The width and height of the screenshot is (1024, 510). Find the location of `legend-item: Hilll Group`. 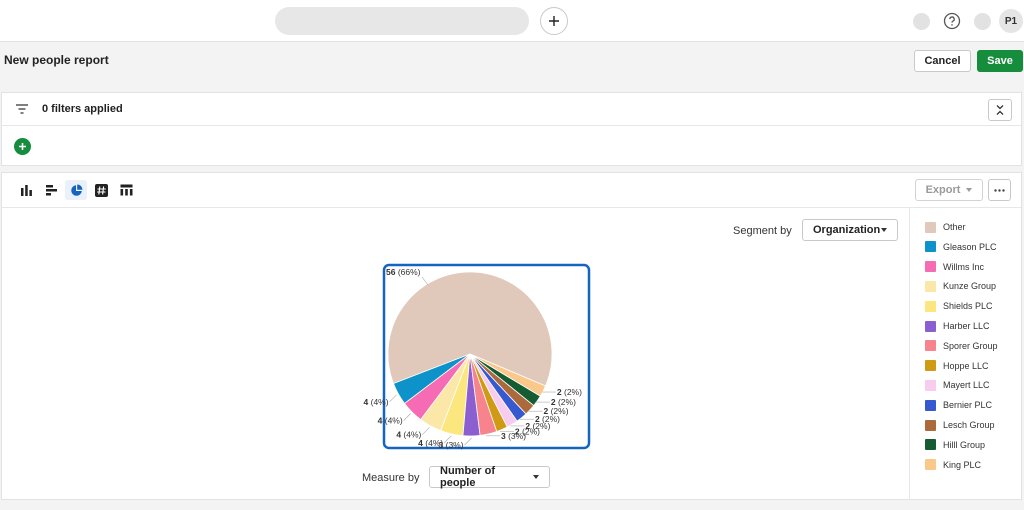

legend-item: Hilll Group is located at coordinates (955, 445).